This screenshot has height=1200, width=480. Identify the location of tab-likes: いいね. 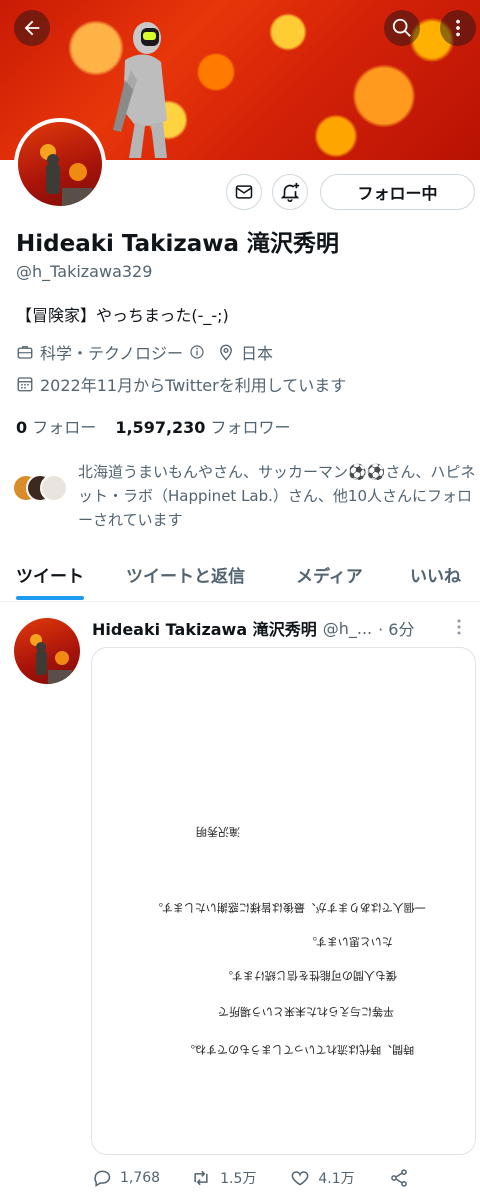
(435, 569).